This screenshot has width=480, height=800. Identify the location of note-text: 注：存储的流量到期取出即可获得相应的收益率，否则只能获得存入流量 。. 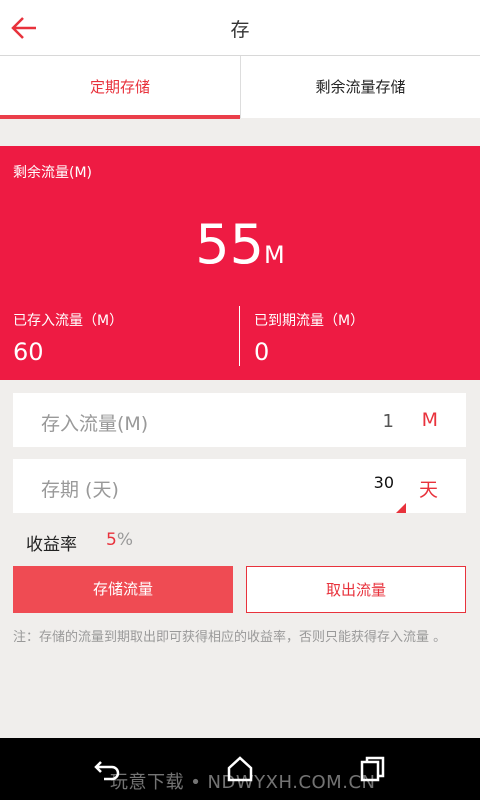
(230, 637).